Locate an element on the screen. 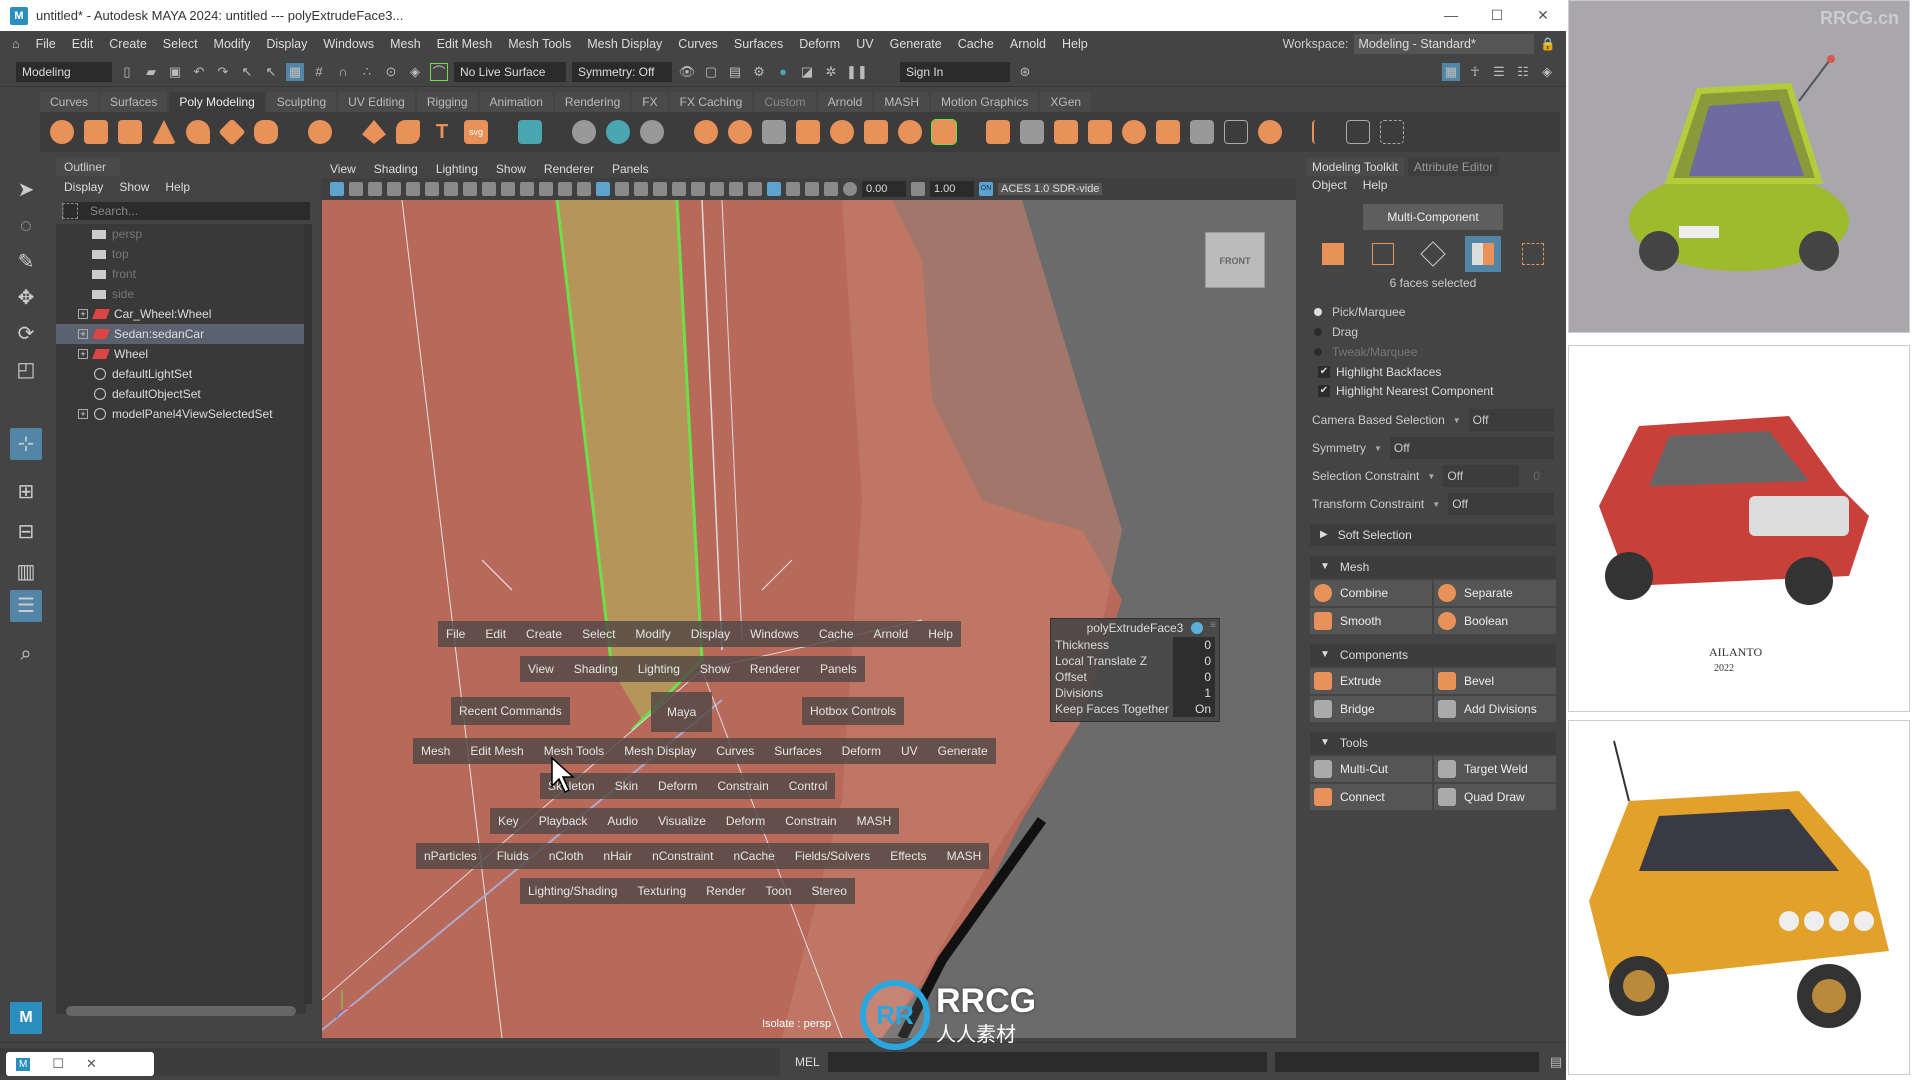 The height and width of the screenshot is (1080, 1920). hotbox-item: Select is located at coordinates (598, 634).